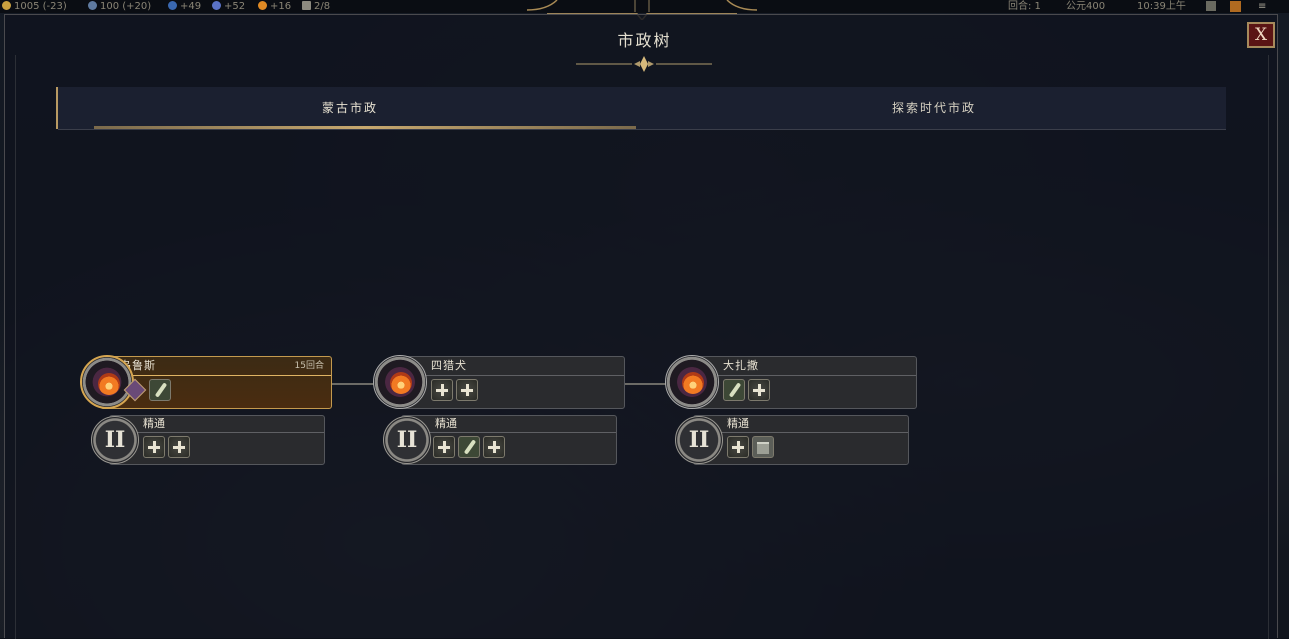  Describe the element at coordinates (135, 390) in the screenshot. I see `diamond-icon` at that location.